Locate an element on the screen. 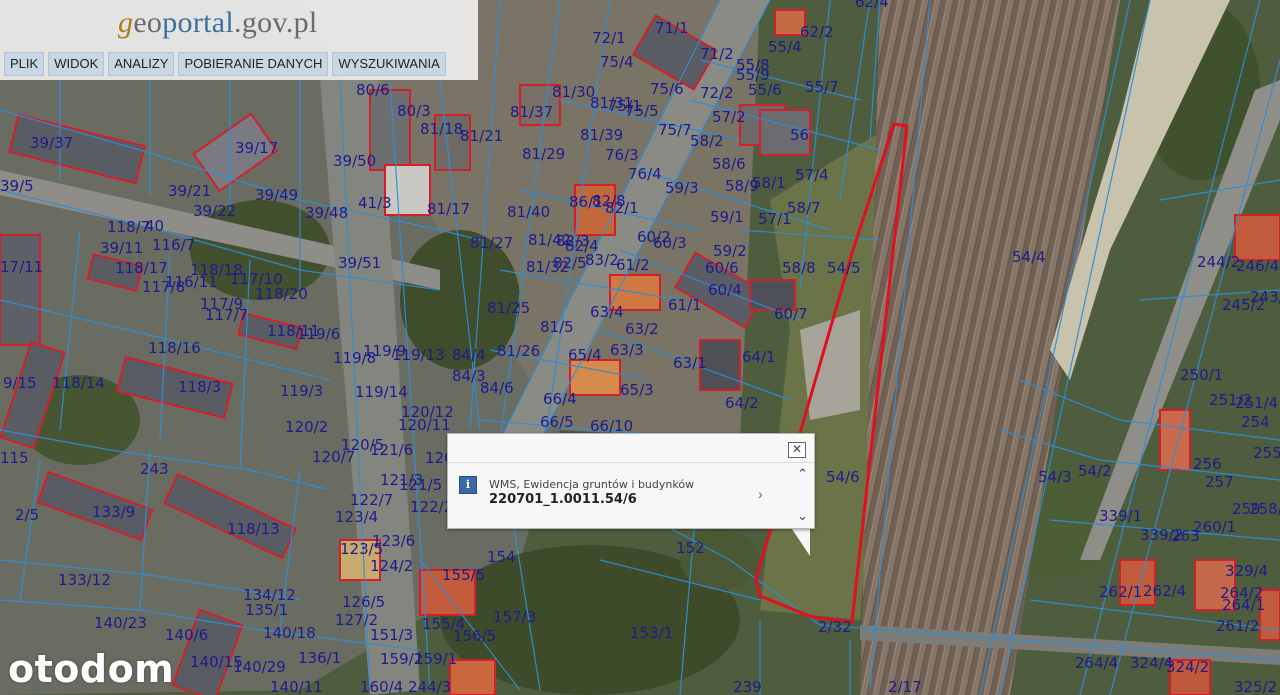 The height and width of the screenshot is (695, 1280). parcel-label: 39/50 is located at coordinates (354, 161).